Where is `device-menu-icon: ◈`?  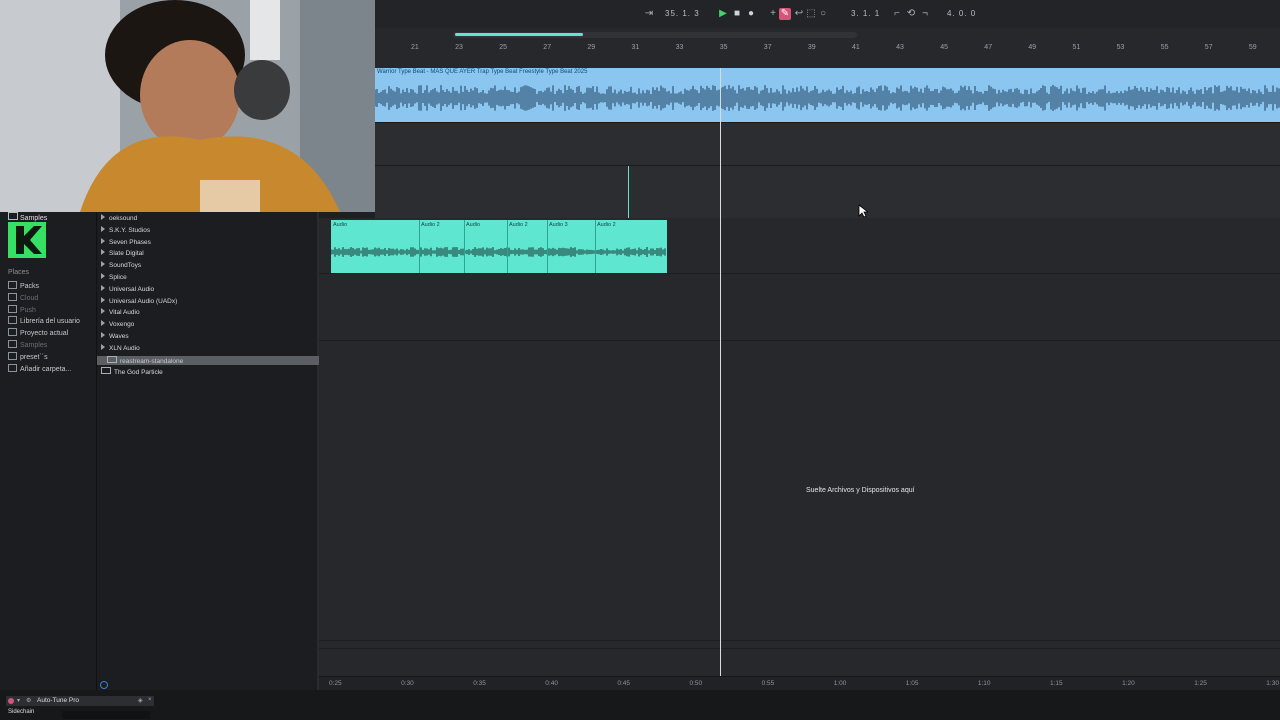 device-menu-icon: ◈ is located at coordinates (140, 700).